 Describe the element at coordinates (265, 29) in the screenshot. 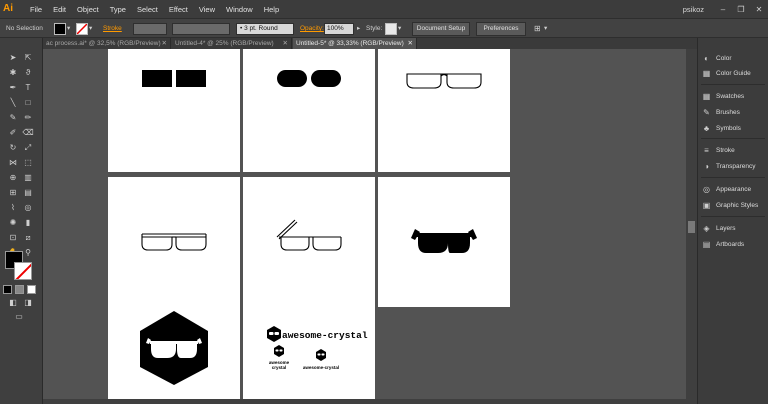

I see `brush-profile-field: • 3 pt. Round` at that location.